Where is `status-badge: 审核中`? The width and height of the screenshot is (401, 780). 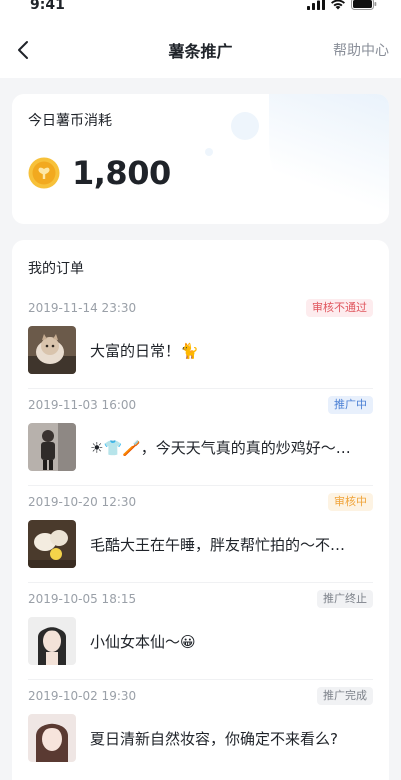
status-badge: 审核中 is located at coordinates (350, 502).